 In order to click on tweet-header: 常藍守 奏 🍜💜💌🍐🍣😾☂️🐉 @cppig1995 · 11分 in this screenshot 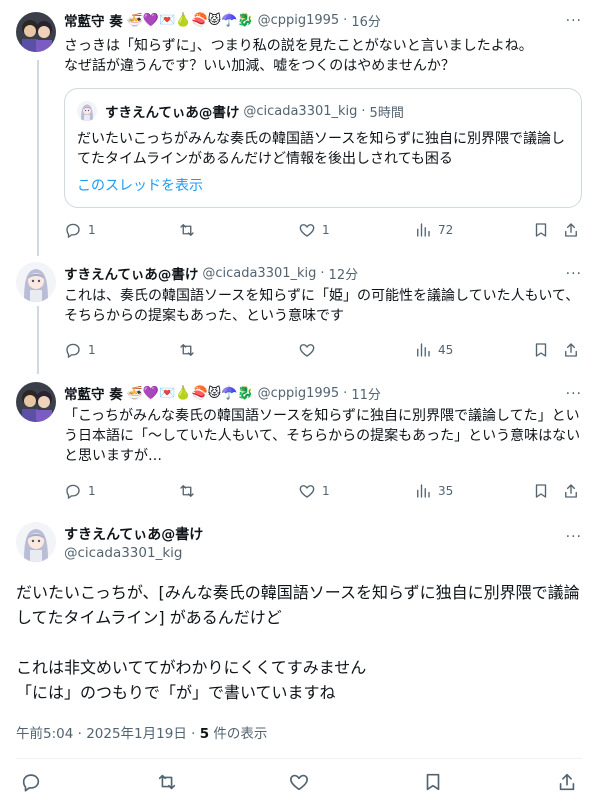, I will do `click(222, 393)`.